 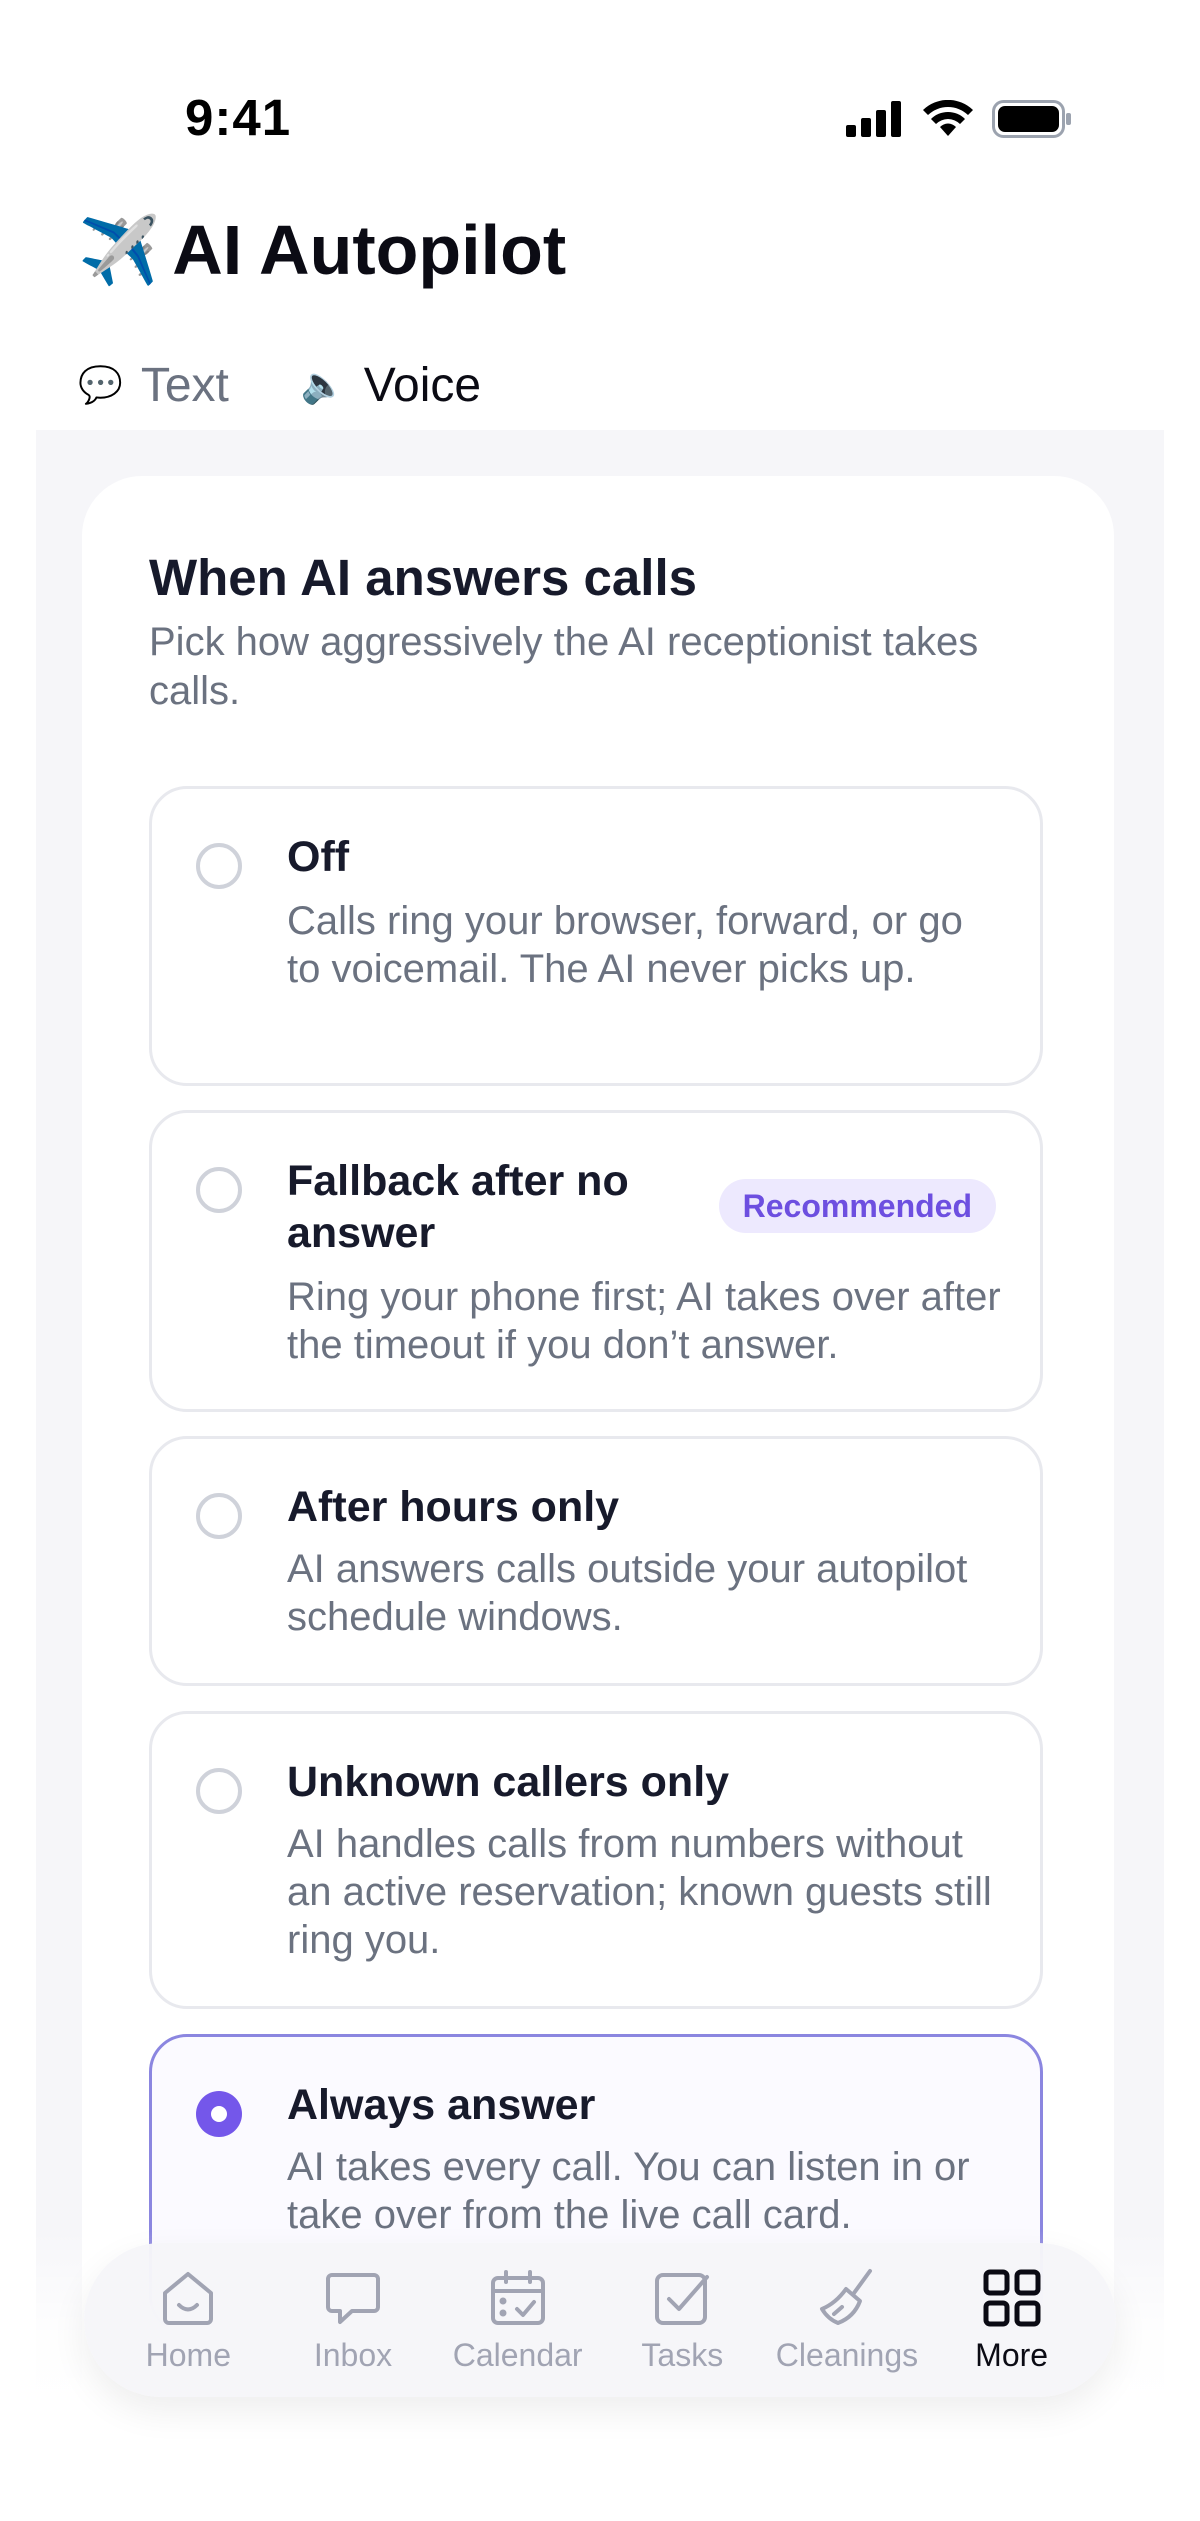 I want to click on status-time: 9:41, so click(x=238, y=117).